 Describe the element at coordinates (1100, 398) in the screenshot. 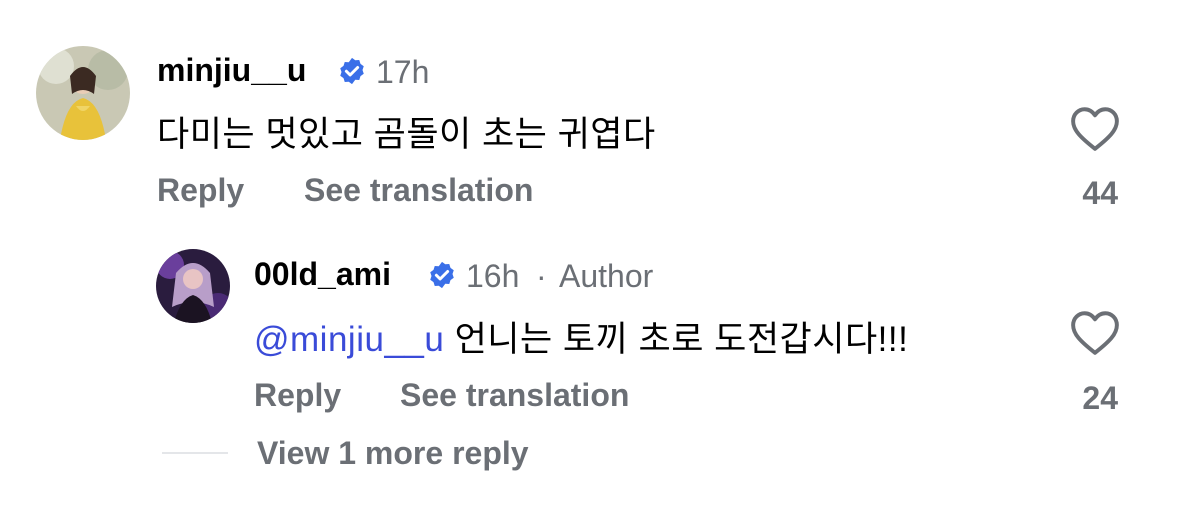

I see `like-count: 24` at that location.